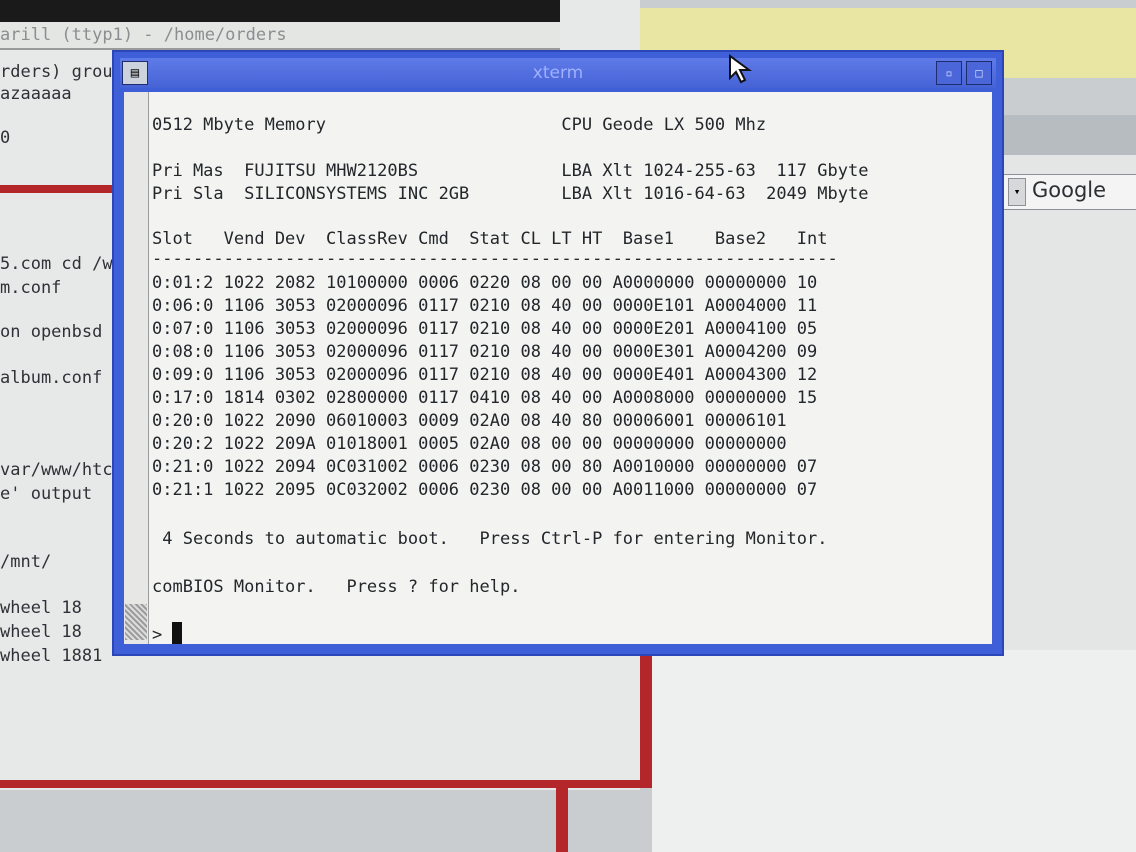  I want to click on bg-terminal-line: /mnt/, so click(26, 562).